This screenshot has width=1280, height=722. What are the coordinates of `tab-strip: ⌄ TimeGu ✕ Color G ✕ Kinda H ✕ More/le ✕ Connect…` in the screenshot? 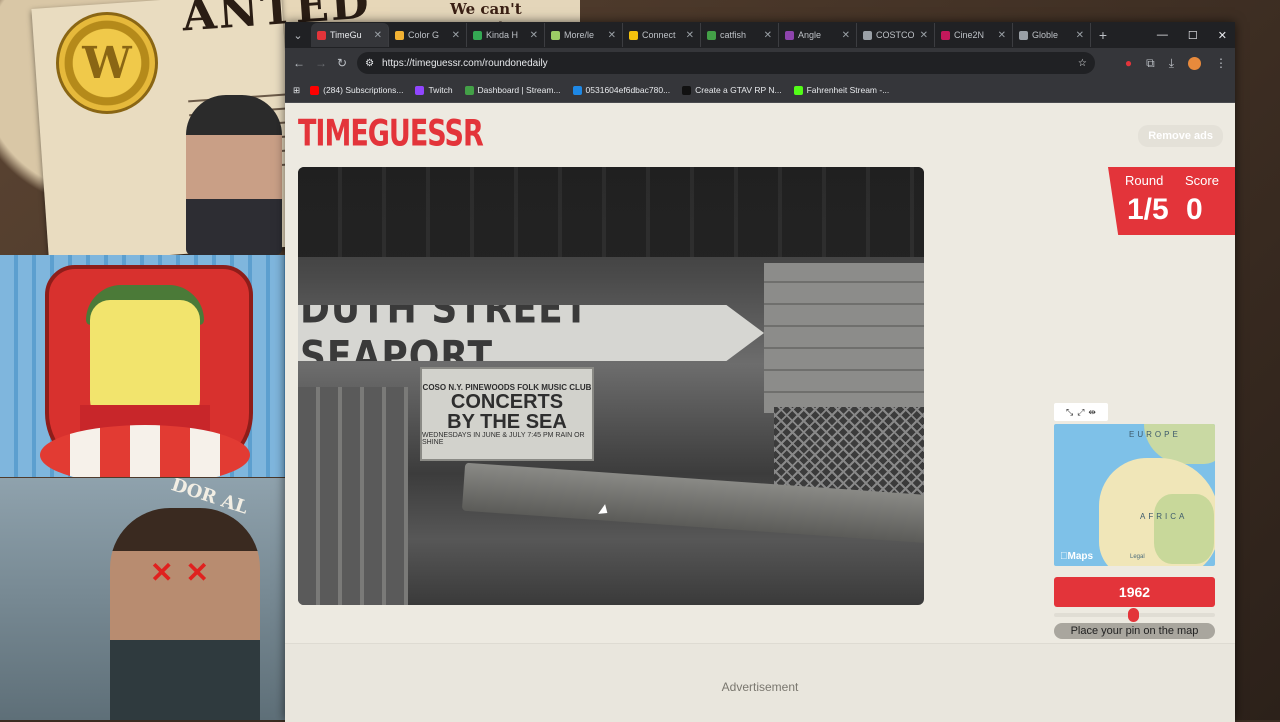 It's located at (760, 35).